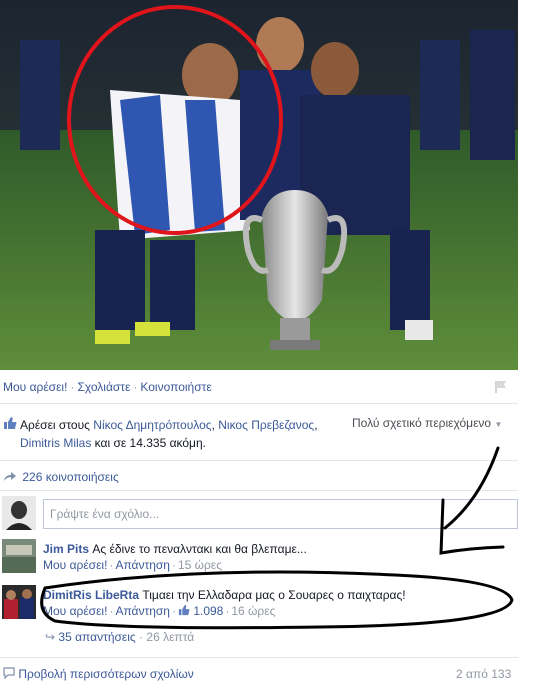 This screenshot has height=690, width=534. Describe the element at coordinates (19, 513) in the screenshot. I see `viewer-avatar` at that location.